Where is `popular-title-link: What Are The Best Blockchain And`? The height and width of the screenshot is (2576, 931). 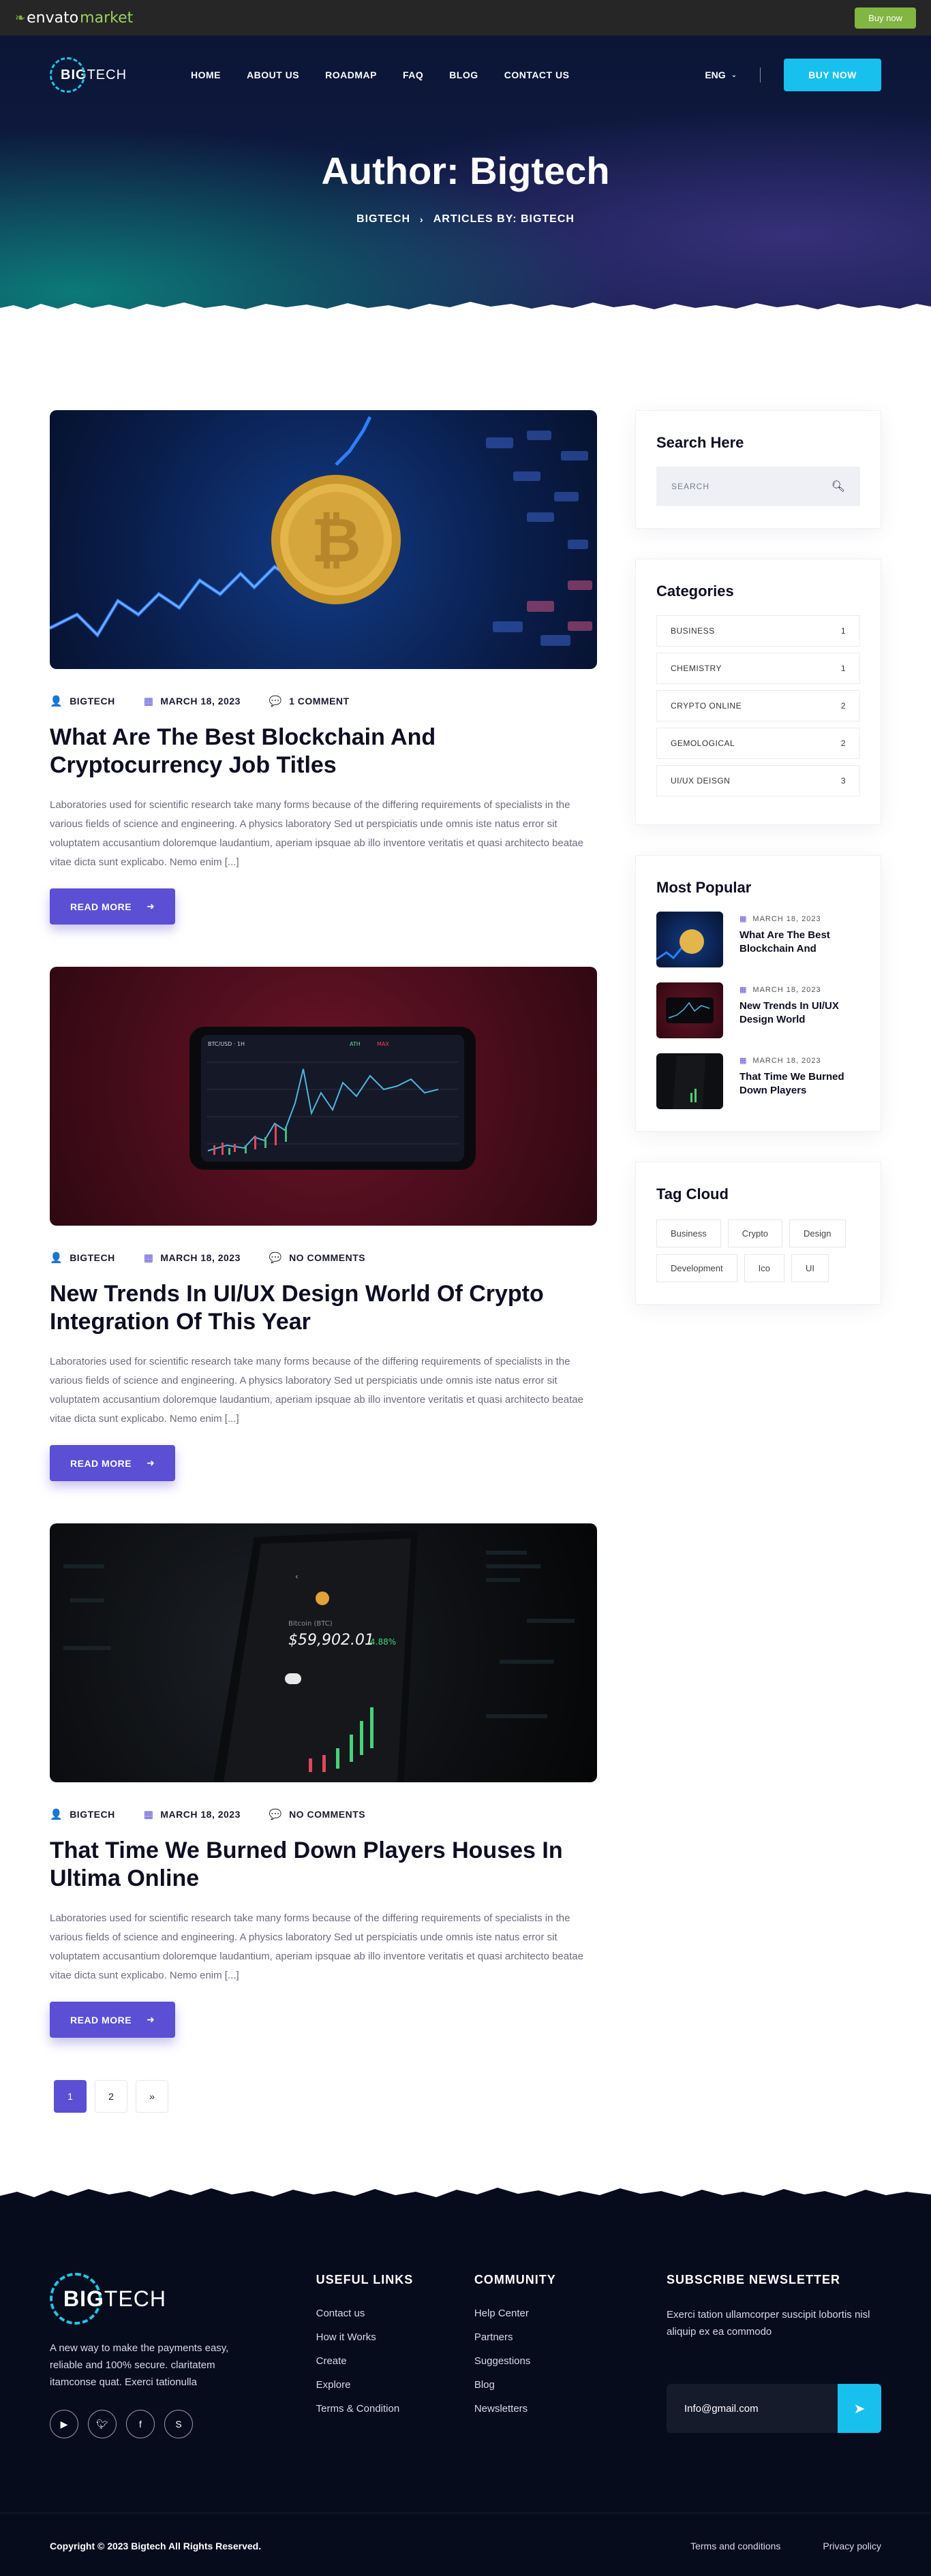
popular-title-link: What Are The Best Blockchain And is located at coordinates (799, 943).